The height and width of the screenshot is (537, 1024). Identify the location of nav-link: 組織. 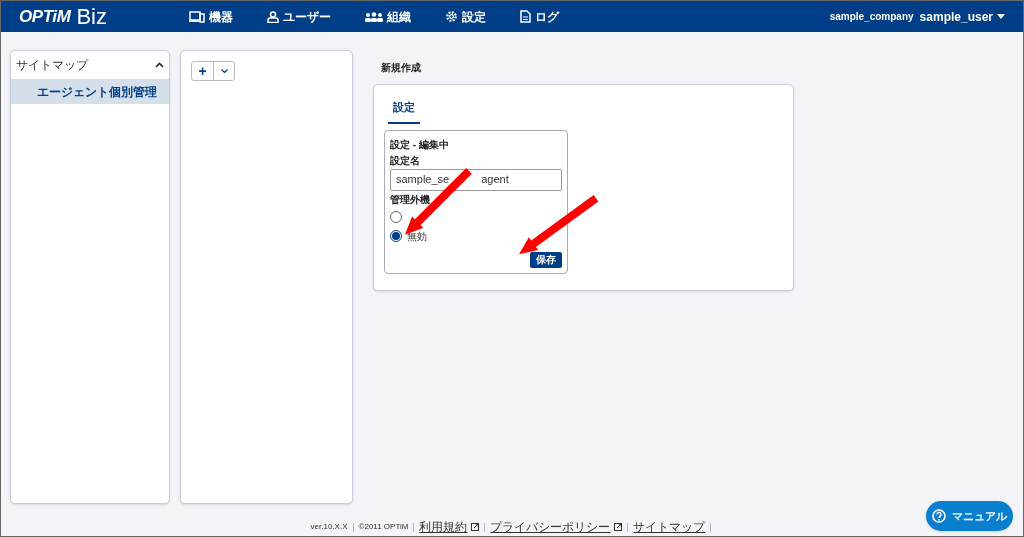
(387, 16).